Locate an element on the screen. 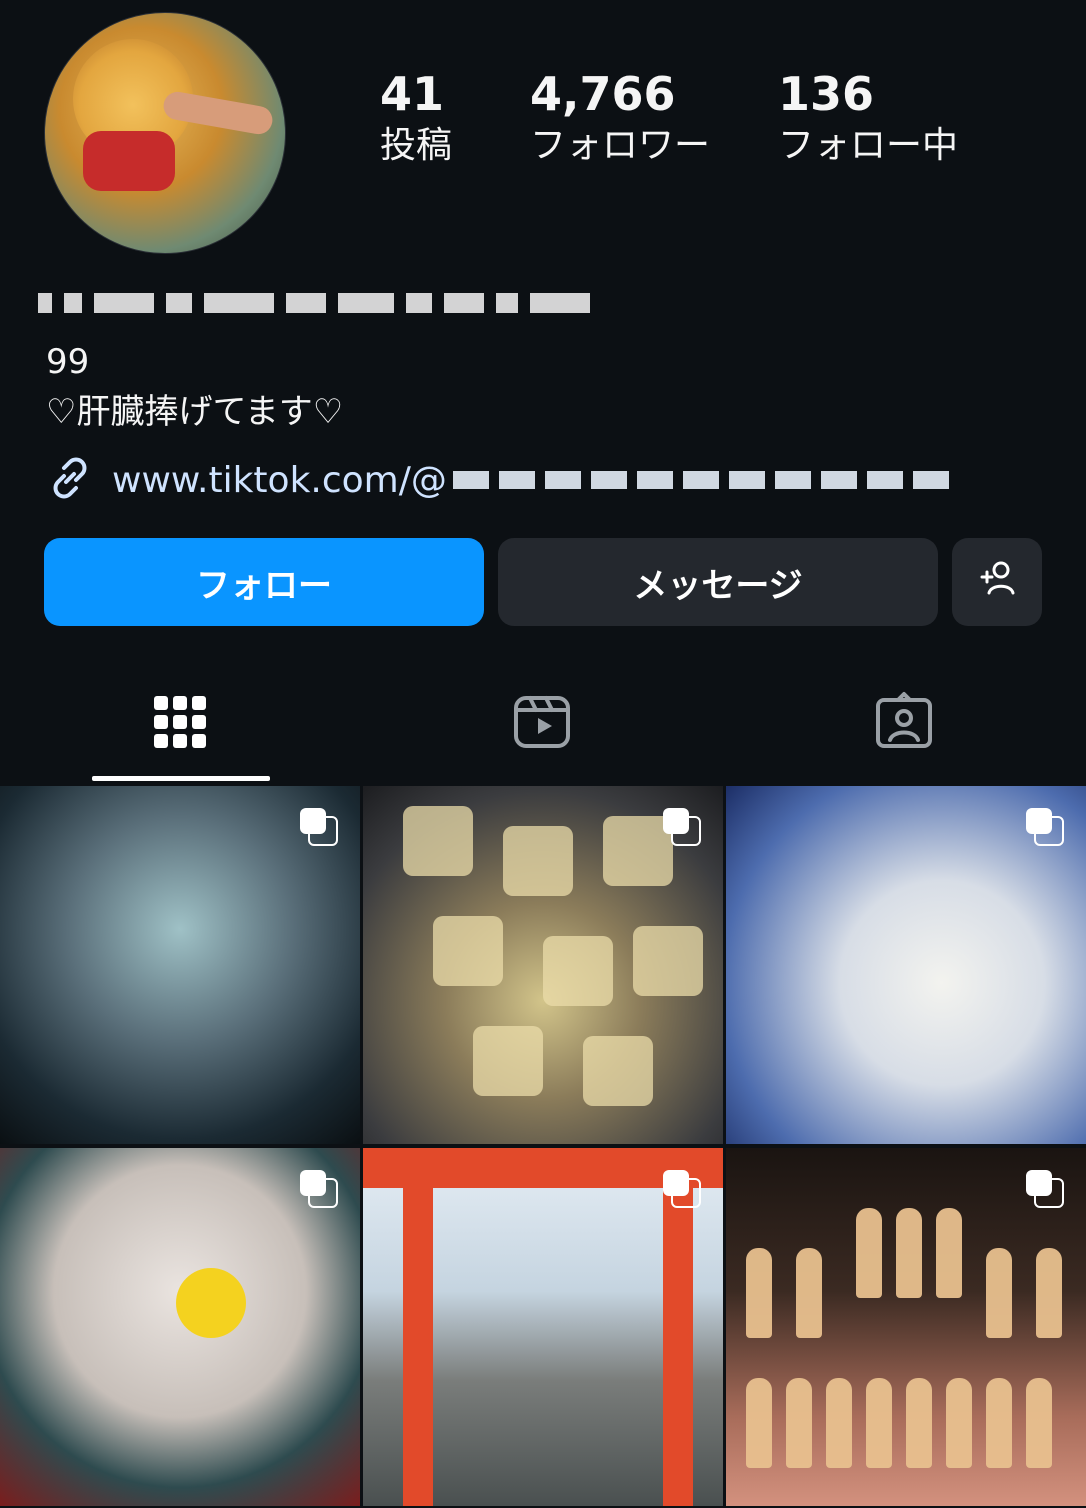 The width and height of the screenshot is (1086, 1508). profile-tabs is located at coordinates (543, 727).